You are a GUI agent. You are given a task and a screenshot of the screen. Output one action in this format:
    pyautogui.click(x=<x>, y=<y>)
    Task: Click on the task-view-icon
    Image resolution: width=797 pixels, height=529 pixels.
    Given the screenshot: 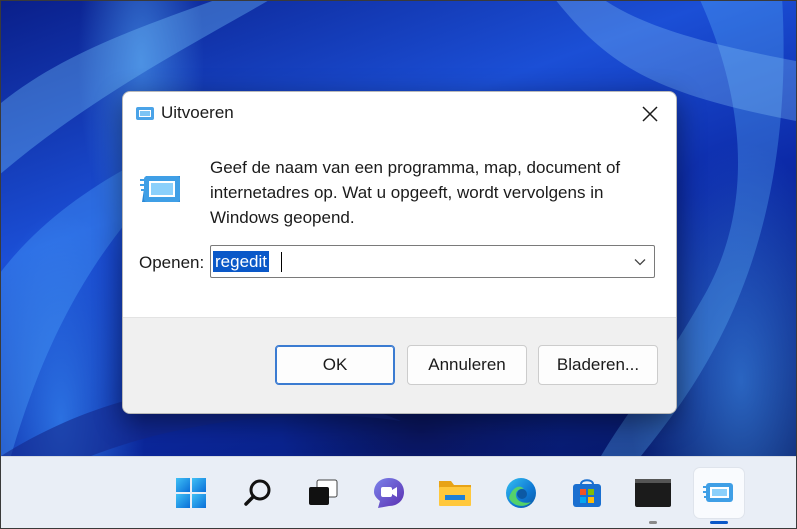 What is the action you would take?
    pyautogui.click(x=323, y=492)
    